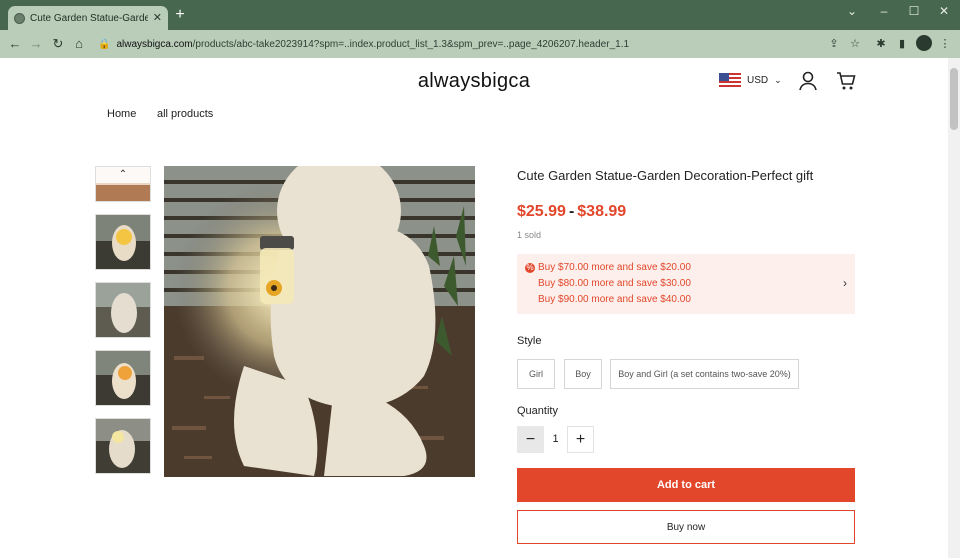  I want to click on nav-all-products-link: all products, so click(185, 114).